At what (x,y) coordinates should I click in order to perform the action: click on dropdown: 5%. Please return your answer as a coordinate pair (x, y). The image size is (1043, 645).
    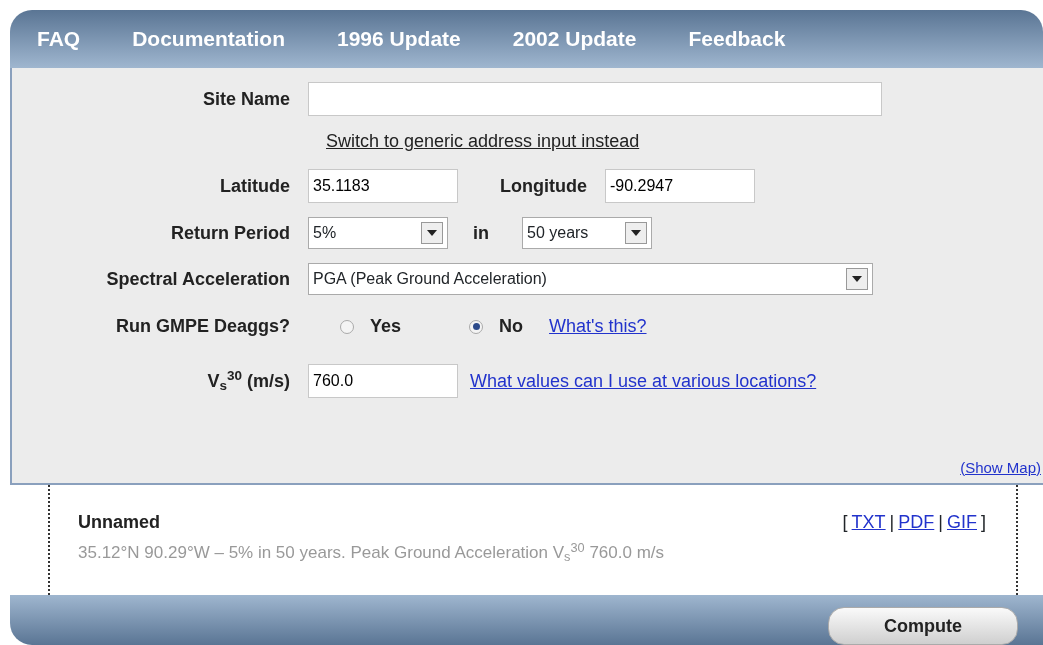
    Looking at the image, I should click on (378, 233).